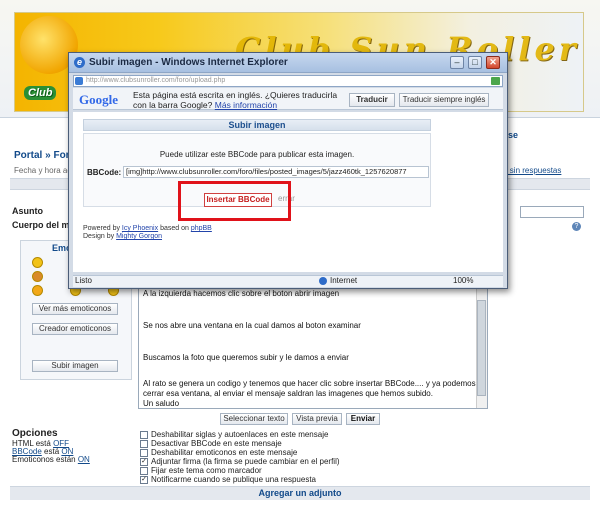  I want to click on emoticon-creator-button: Creador emoticonos, so click(75, 329).